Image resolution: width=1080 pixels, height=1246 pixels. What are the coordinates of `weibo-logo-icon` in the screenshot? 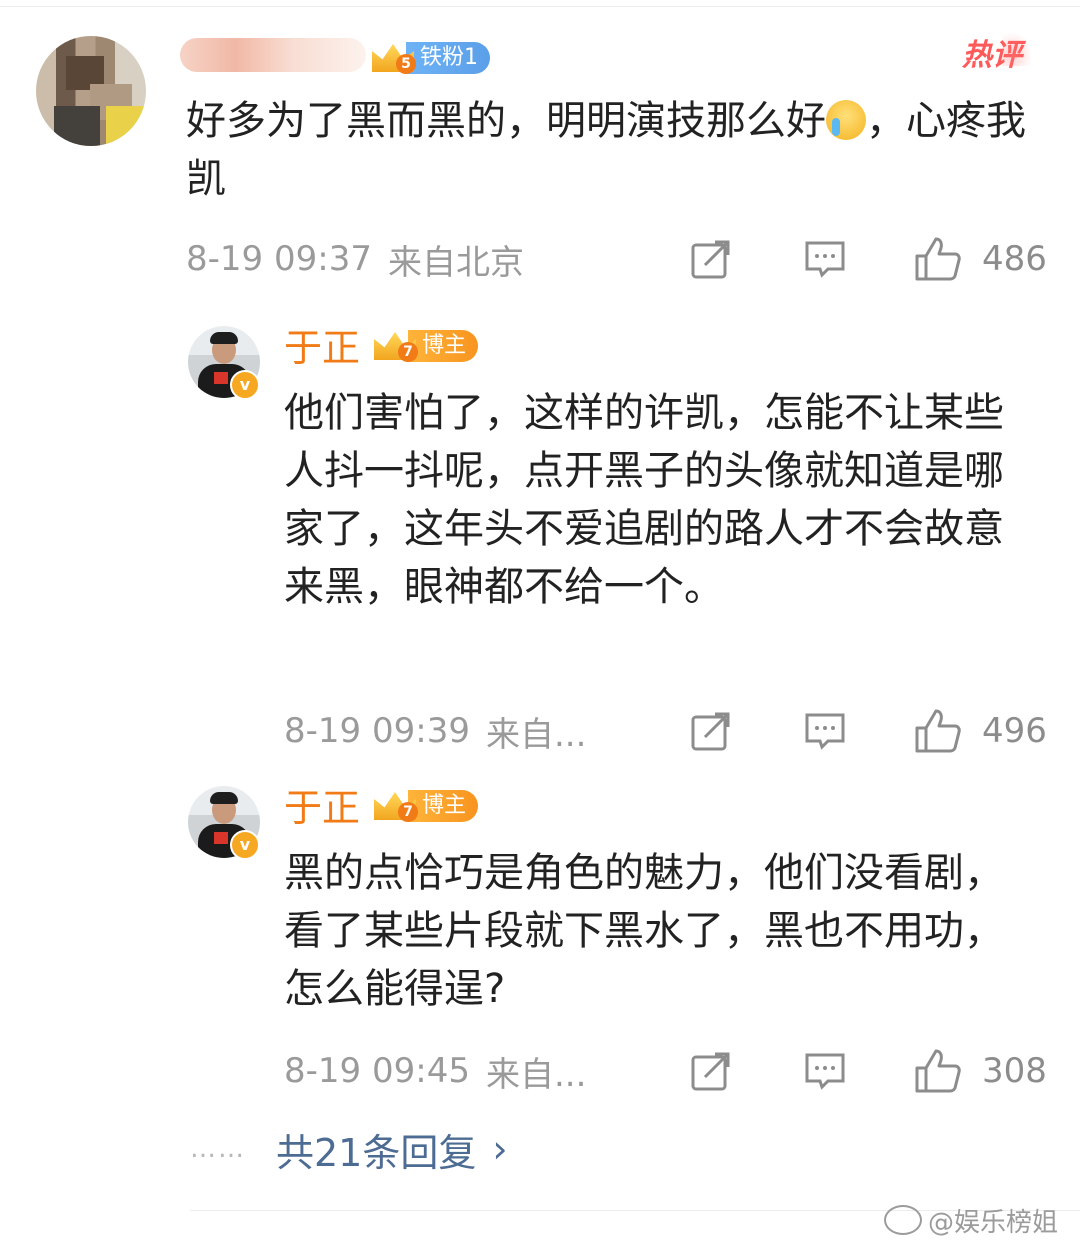 It's located at (903, 1220).